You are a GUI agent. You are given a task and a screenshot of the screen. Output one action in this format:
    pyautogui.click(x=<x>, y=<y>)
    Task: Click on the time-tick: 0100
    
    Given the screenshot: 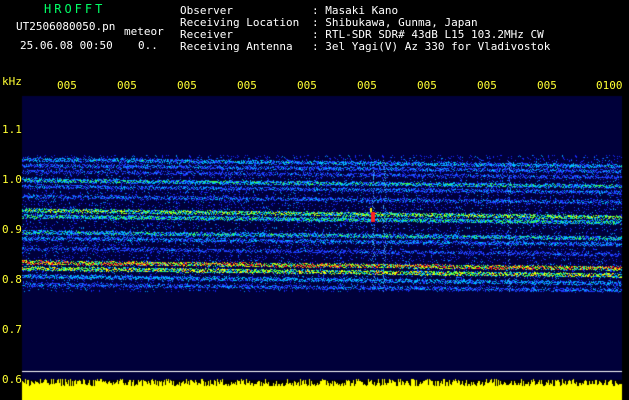 What is the action you would take?
    pyautogui.click(x=609, y=85)
    